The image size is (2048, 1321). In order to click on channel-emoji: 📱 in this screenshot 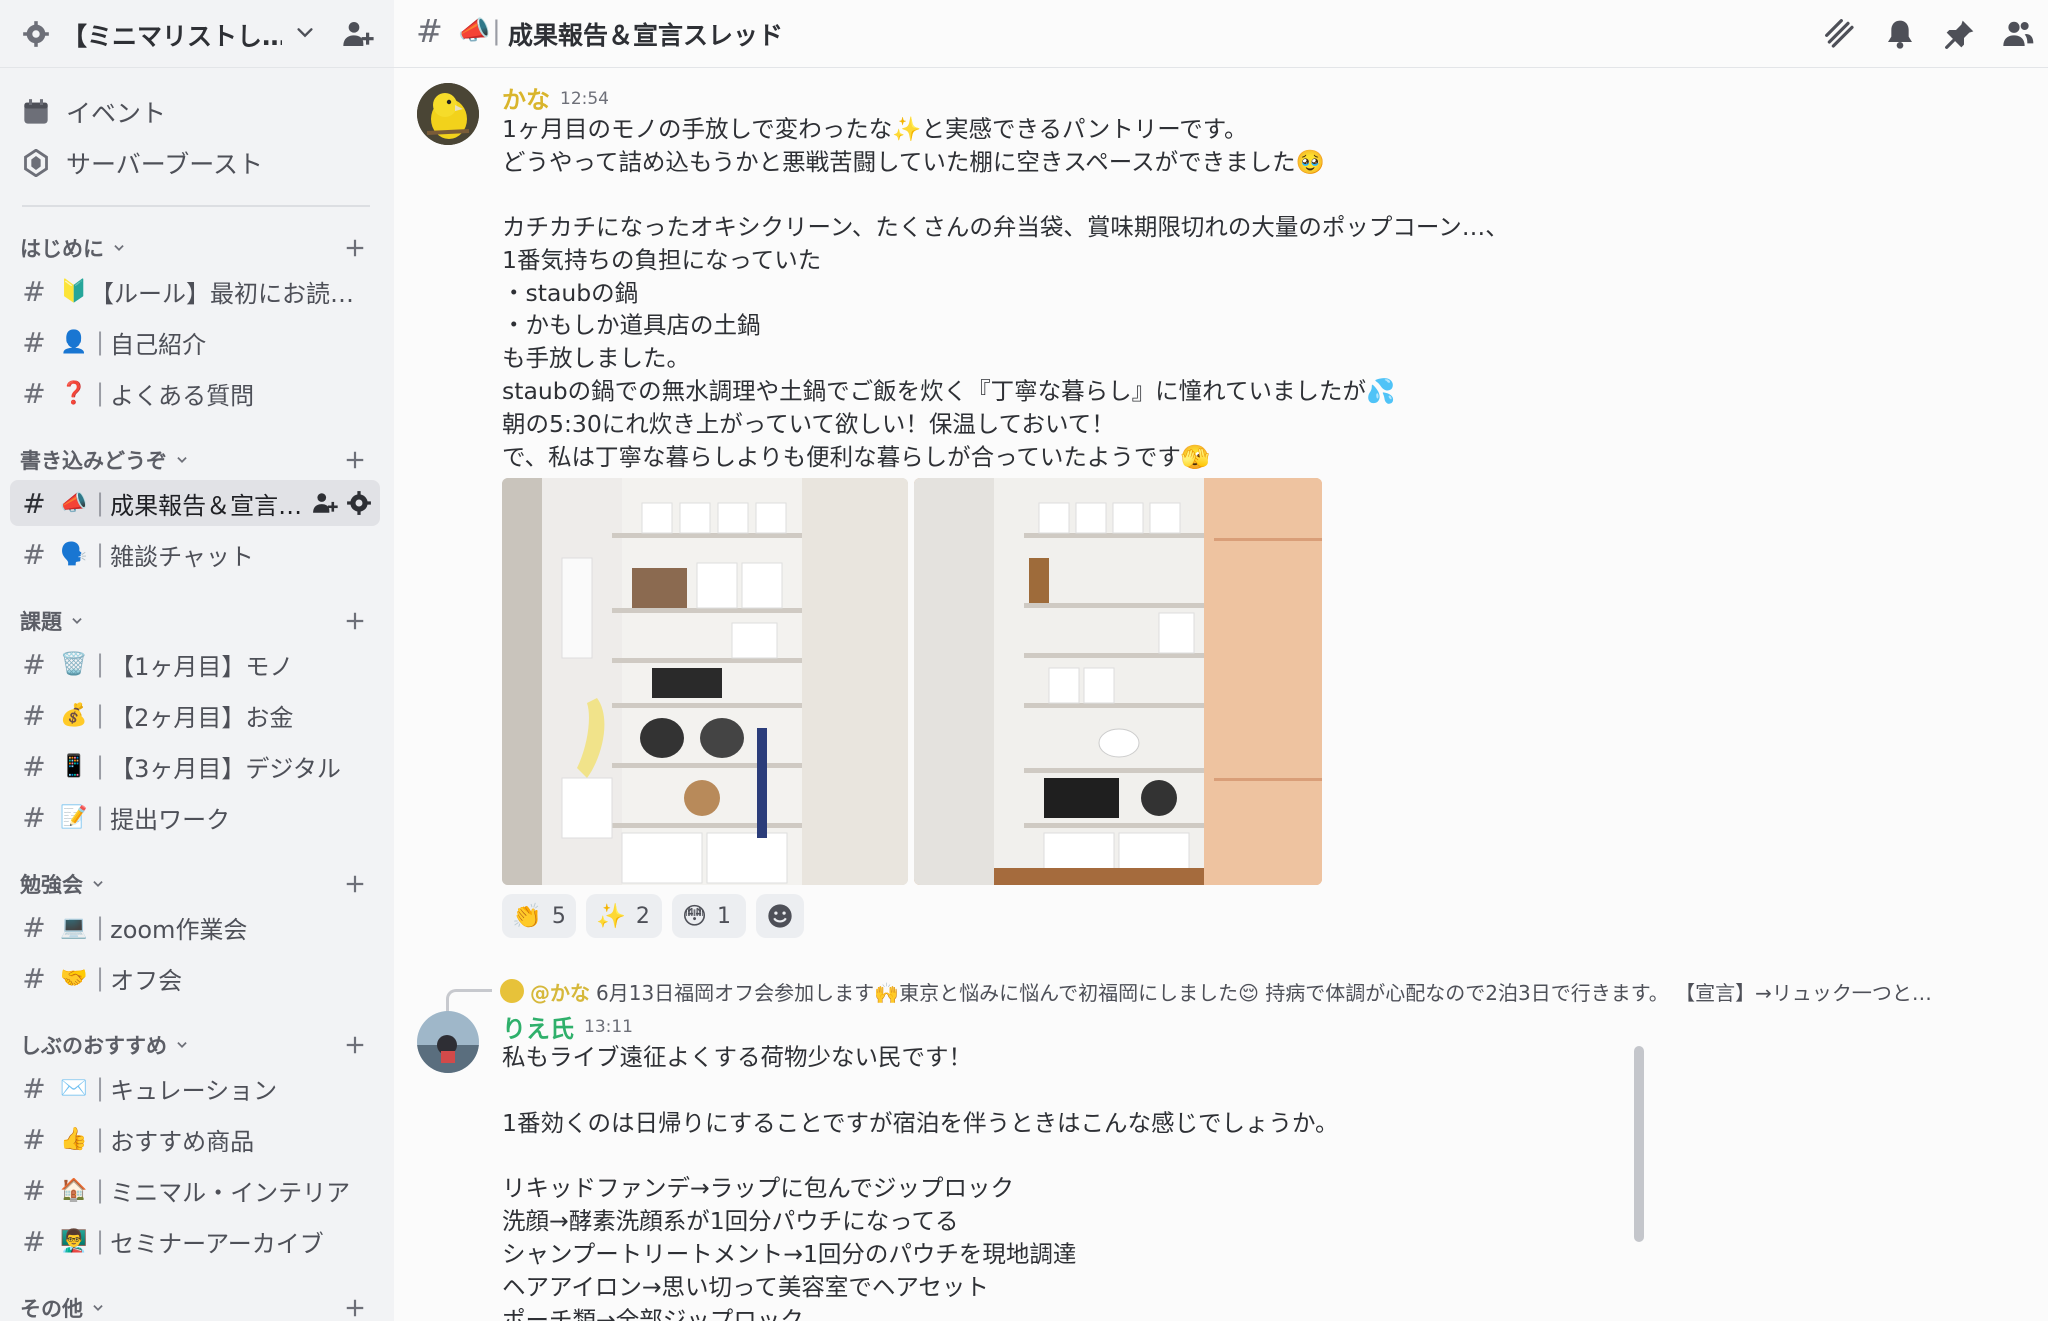, I will do `click(74, 766)`.